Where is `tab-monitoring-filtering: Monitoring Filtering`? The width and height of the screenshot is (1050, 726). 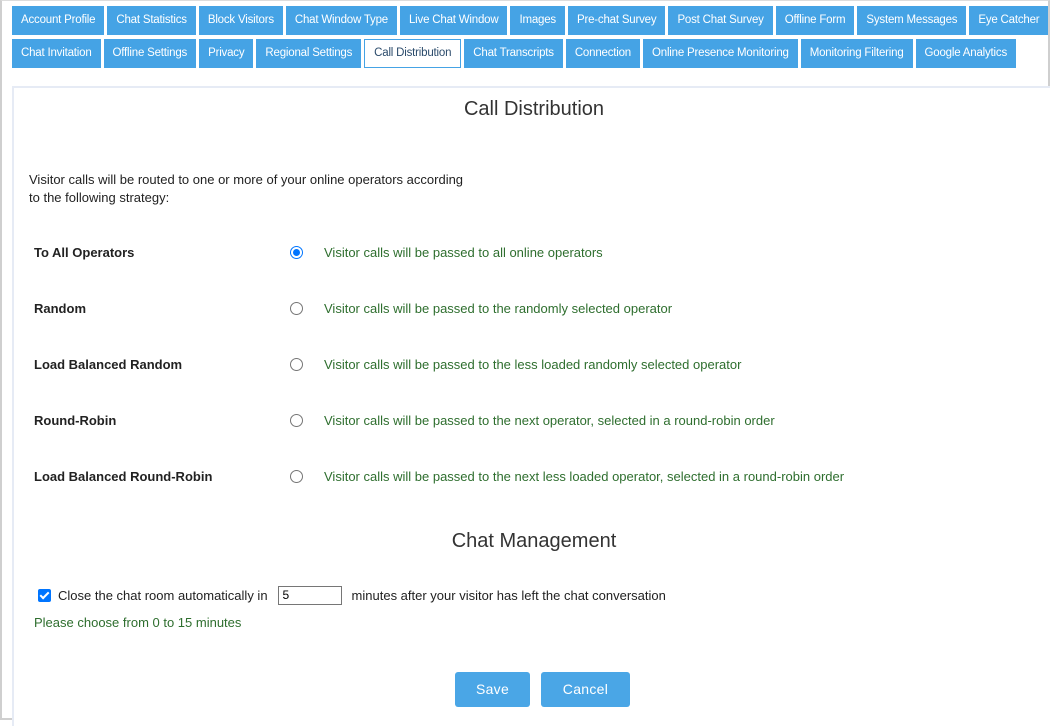 tab-monitoring-filtering: Monitoring Filtering is located at coordinates (856, 53).